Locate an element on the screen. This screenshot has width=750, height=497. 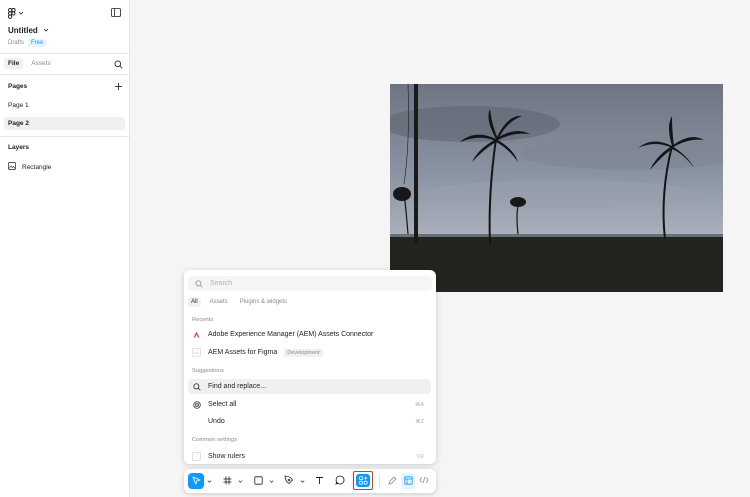
image-icon is located at coordinates (12, 167).